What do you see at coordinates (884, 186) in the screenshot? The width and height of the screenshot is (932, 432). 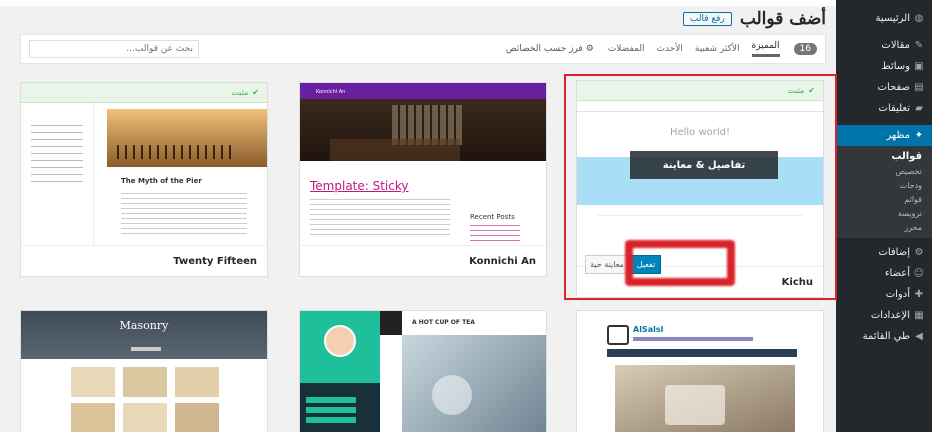 I see `submenu-widgets: ودجات` at bounding box center [884, 186].